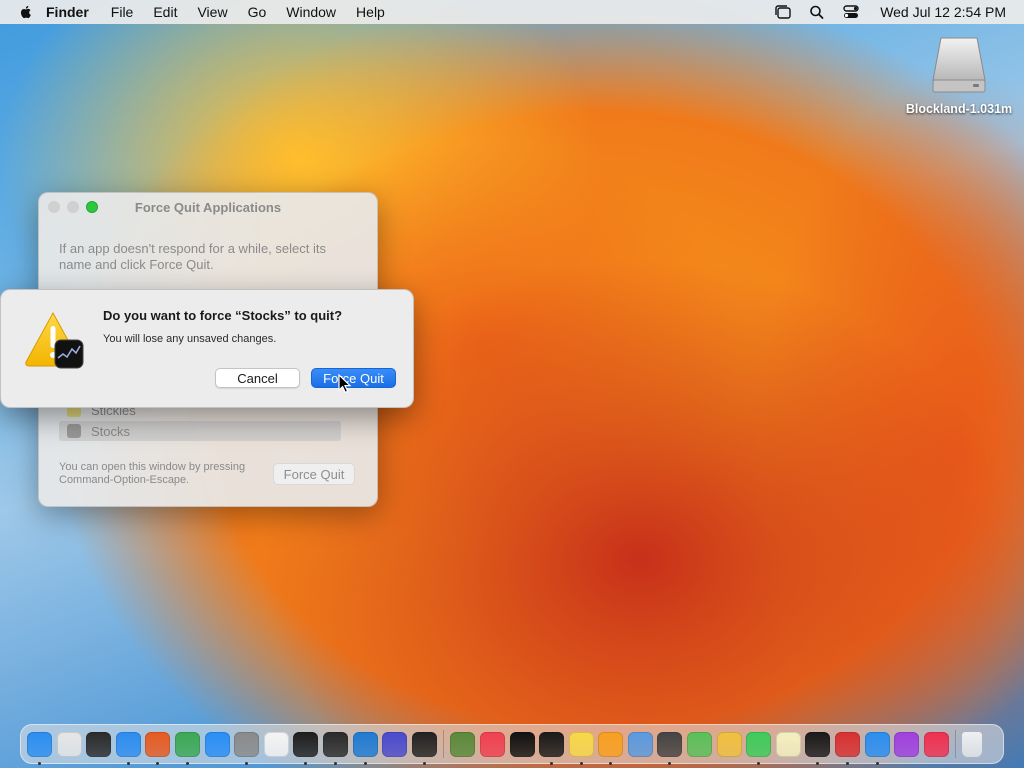  Describe the element at coordinates (670, 748) in the screenshot. I see `screenshot-icon` at that location.